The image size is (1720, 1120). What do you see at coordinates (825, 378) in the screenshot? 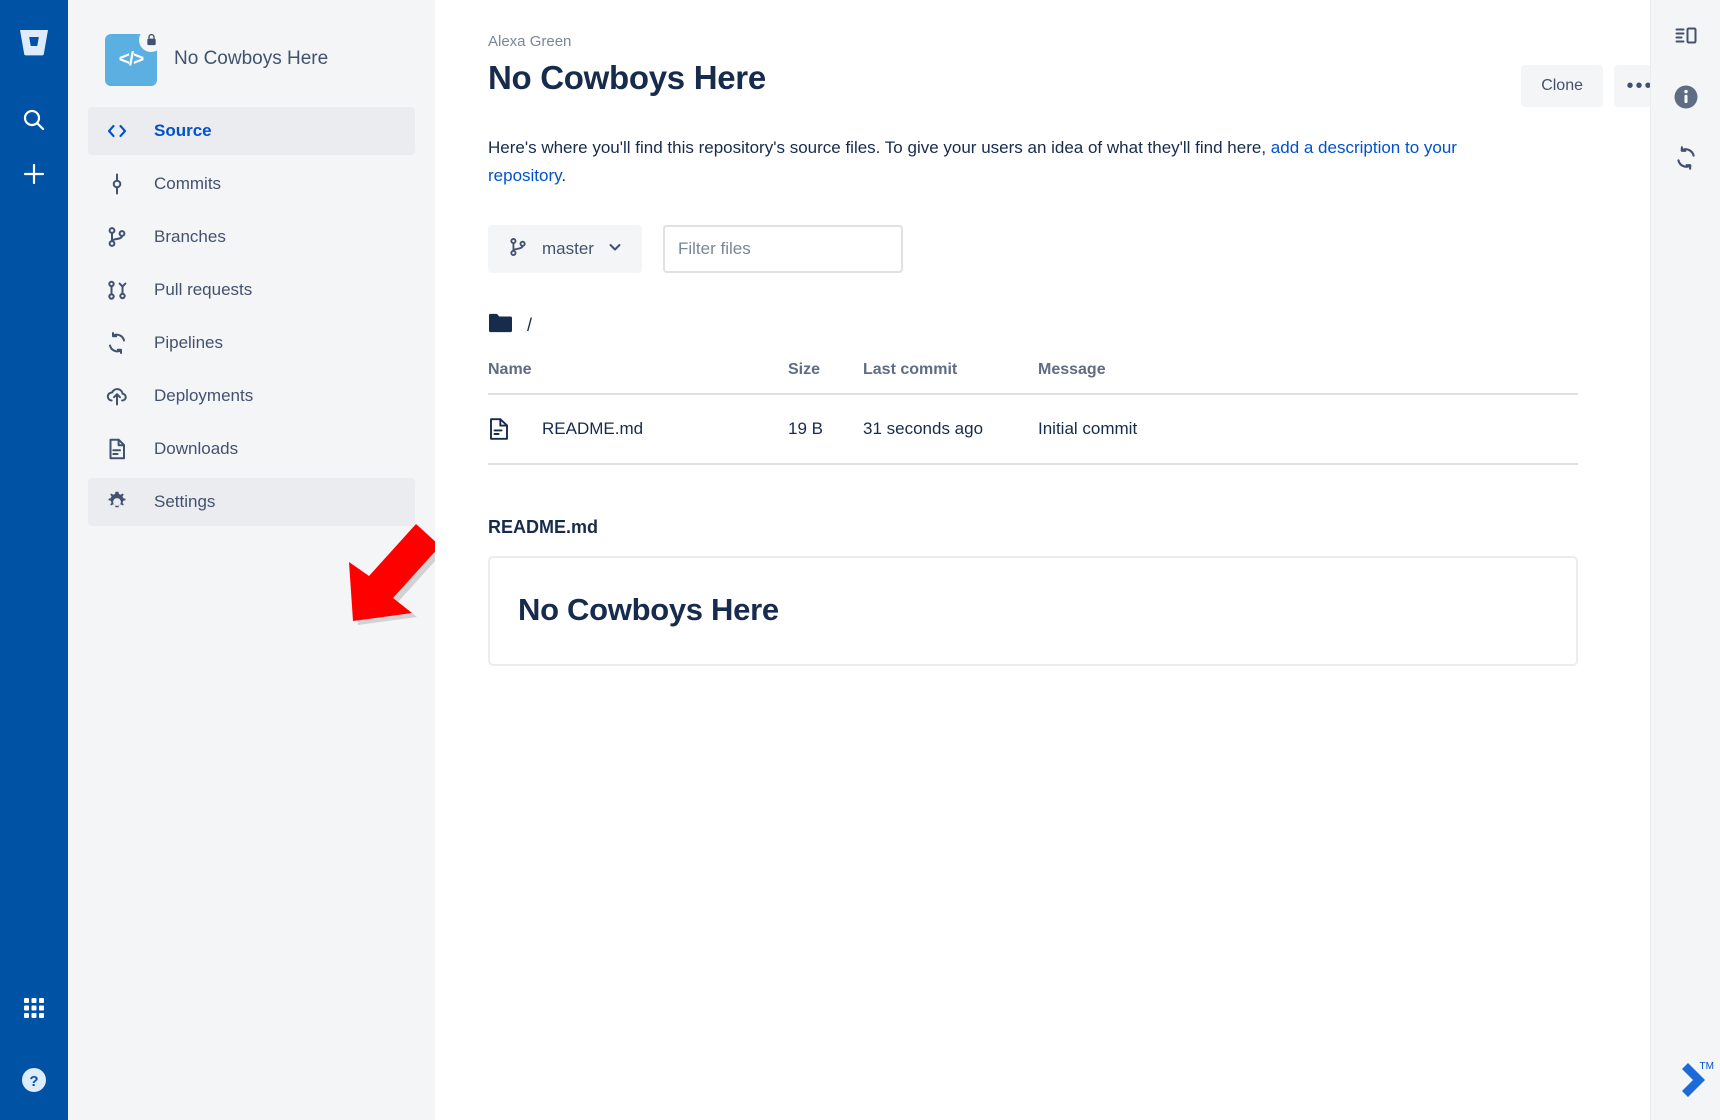
I see `column-header-size: Size` at bounding box center [825, 378].